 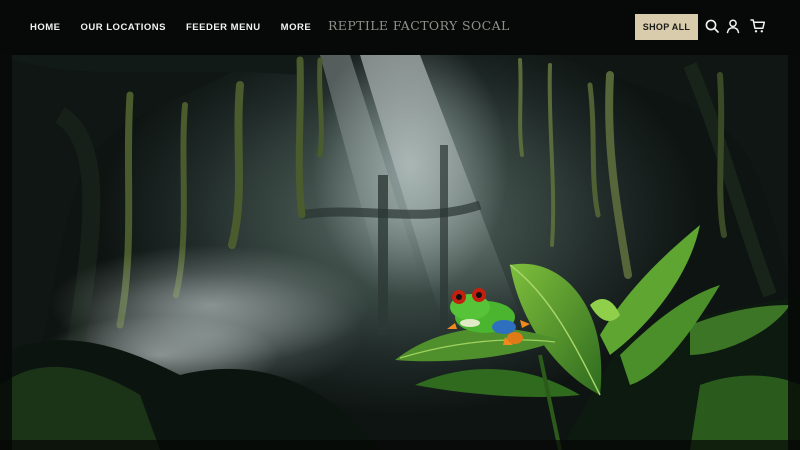 What do you see at coordinates (45, 27) in the screenshot?
I see `nav-home-link: HOME` at bounding box center [45, 27].